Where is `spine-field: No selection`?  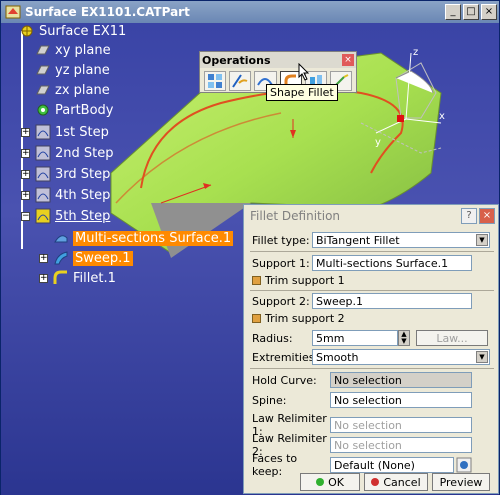 spine-field: No selection is located at coordinates (401, 400).